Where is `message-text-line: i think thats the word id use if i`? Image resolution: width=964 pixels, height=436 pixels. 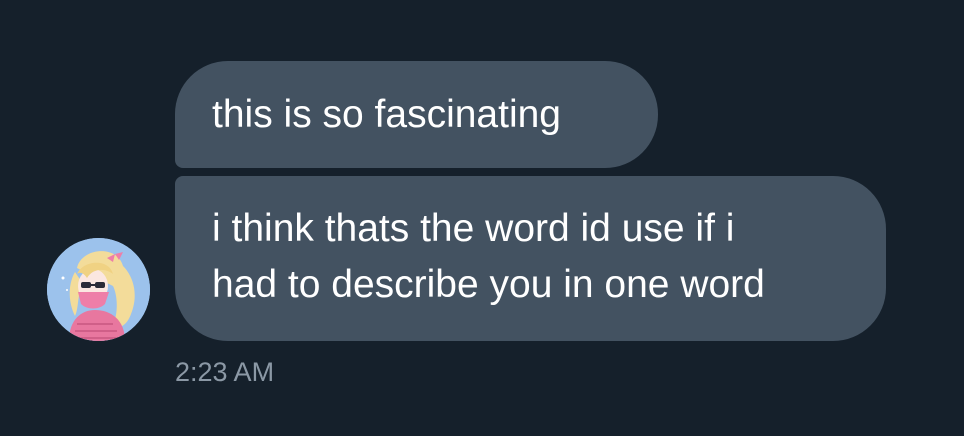 message-text-line: i think thats the word id use if i is located at coordinates (473, 228).